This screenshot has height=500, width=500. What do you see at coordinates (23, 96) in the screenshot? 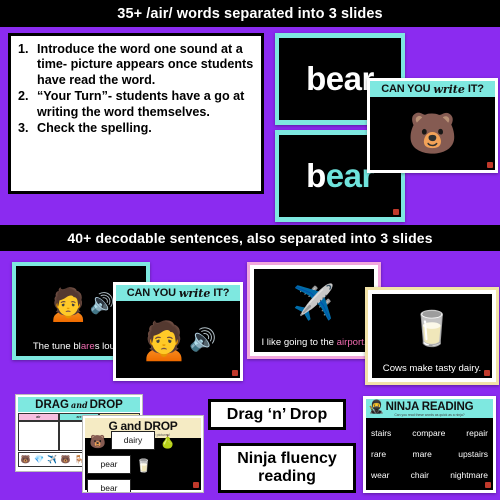
I see `step-number: 2.` at bounding box center [23, 96].